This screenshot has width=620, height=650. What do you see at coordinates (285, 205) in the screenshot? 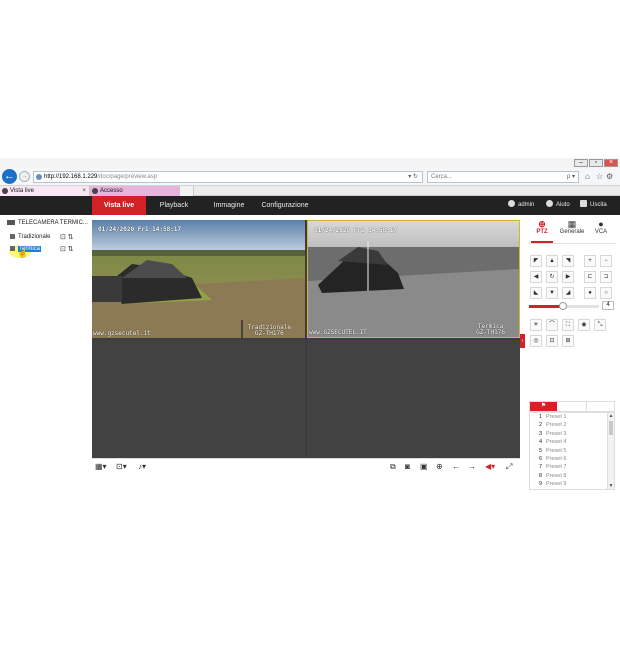
I see `nav-configurazione: Configurazione` at bounding box center [285, 205].